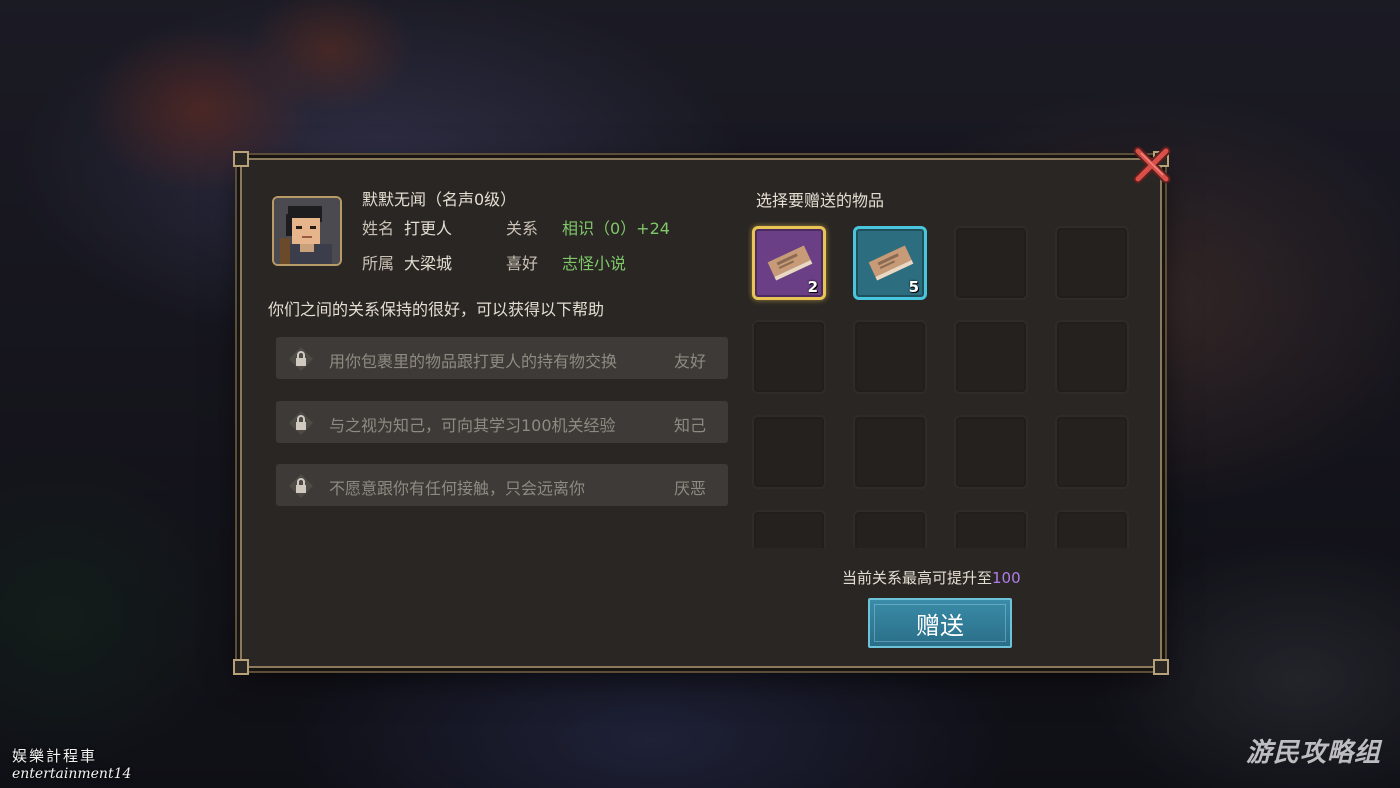  I want to click on relation-description: 你们之间的关系保持的很好，可以获得以下帮助, so click(436, 309).